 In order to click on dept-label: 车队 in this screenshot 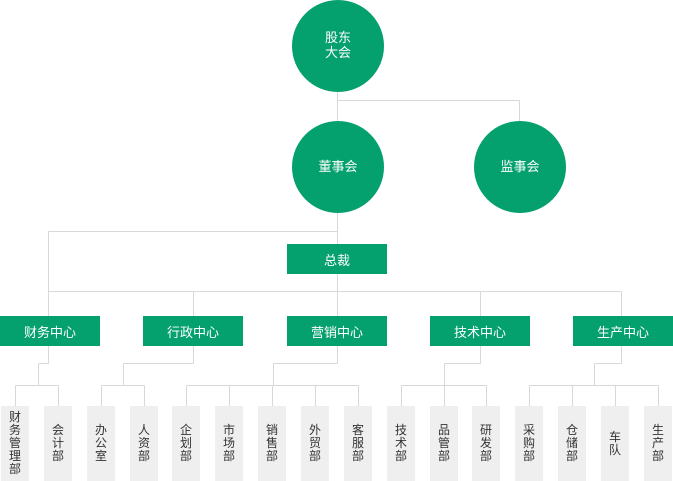, I will do `click(614, 443)`.